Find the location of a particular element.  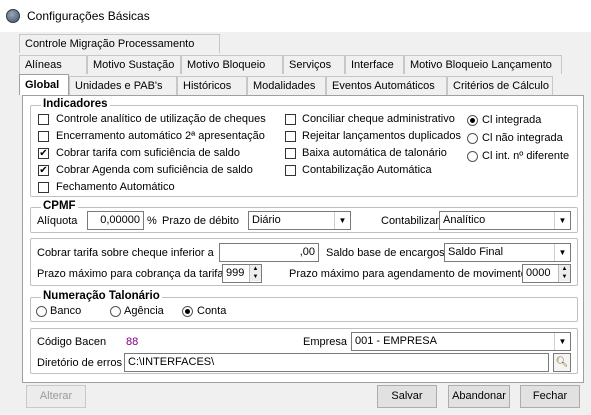

label-encerramento-automatico: Encerramento automático 2ª apresentação is located at coordinates (160, 136).